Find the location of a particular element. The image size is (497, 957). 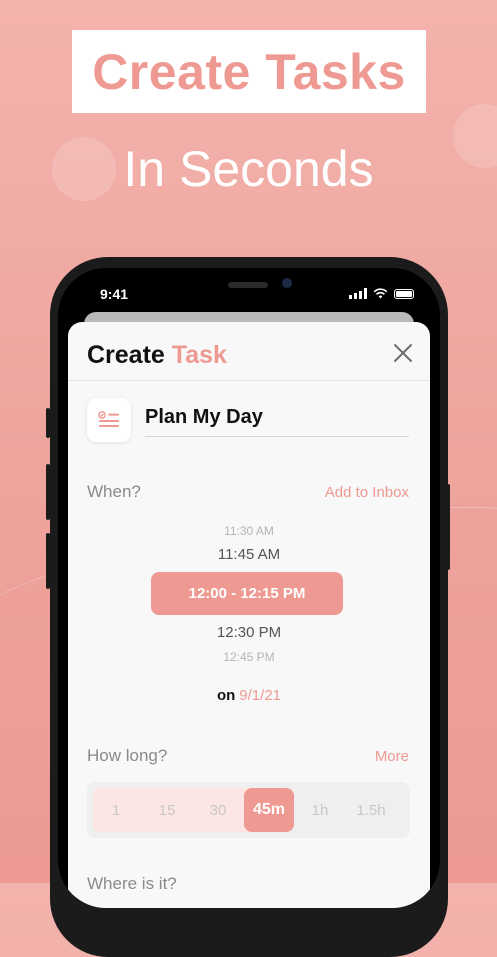

promo-subtitle: In Seconds is located at coordinates (248, 169).